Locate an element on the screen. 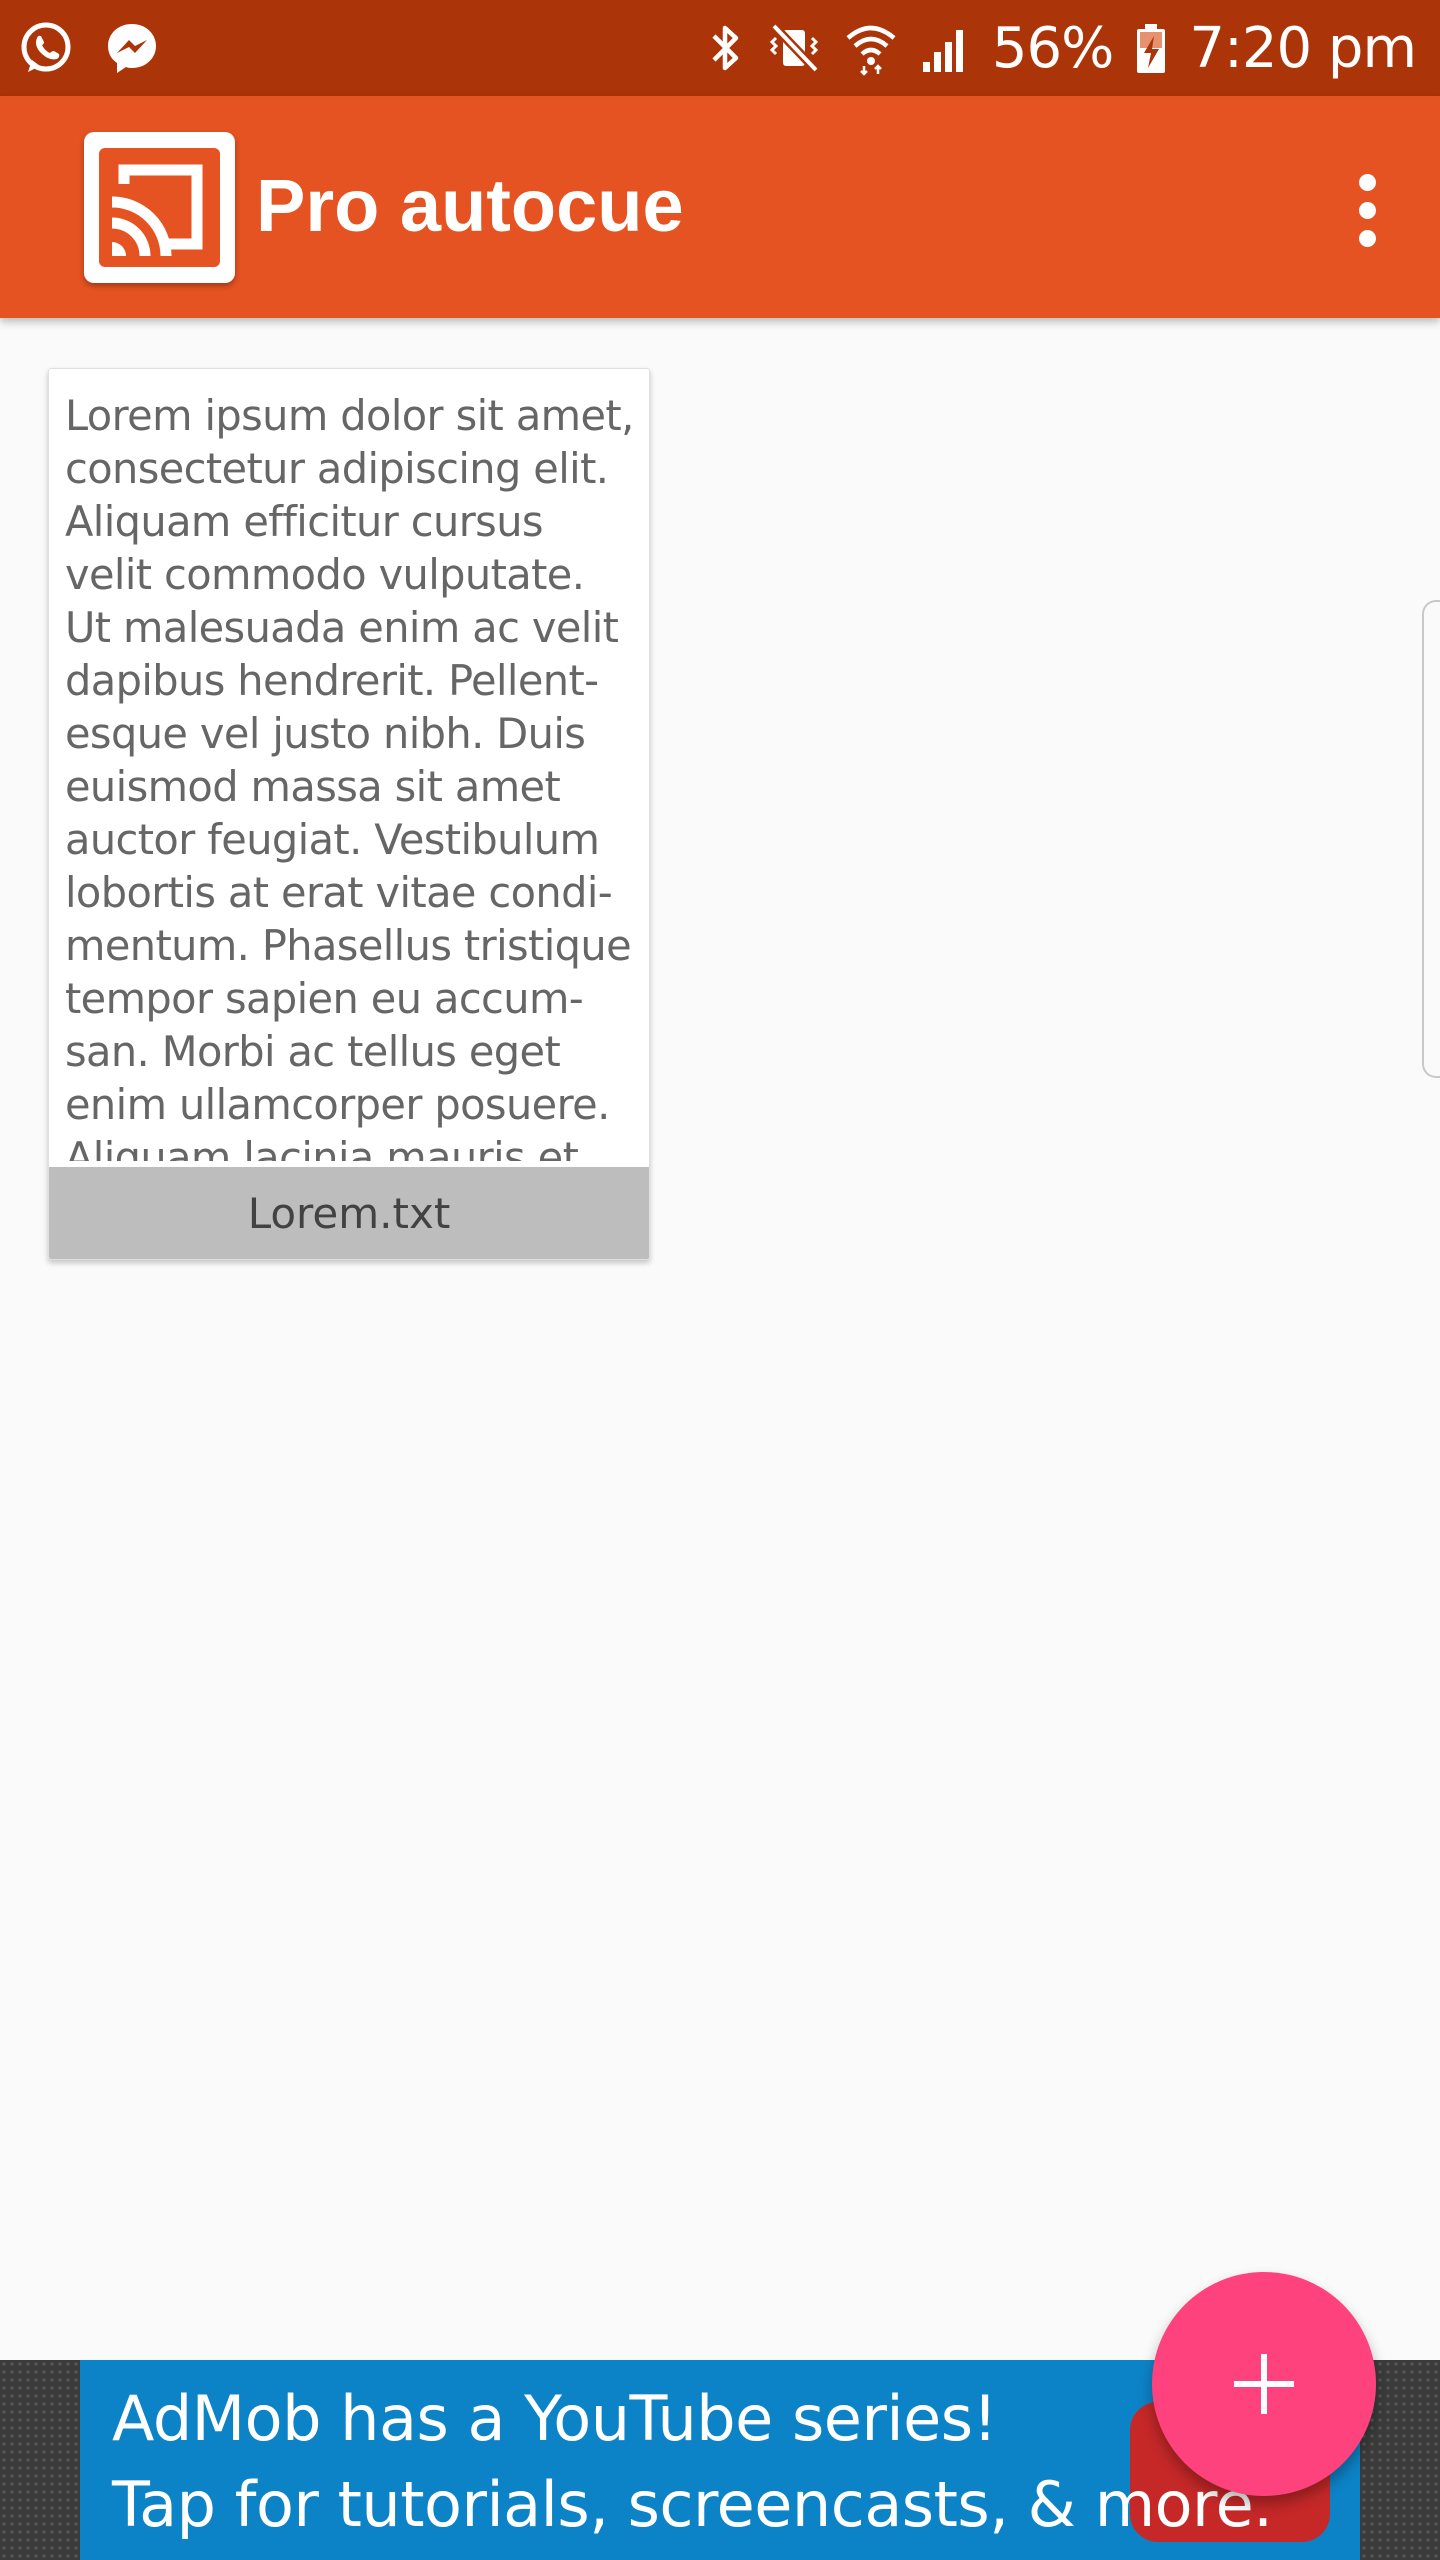  add-document-button is located at coordinates (1264, 2384).